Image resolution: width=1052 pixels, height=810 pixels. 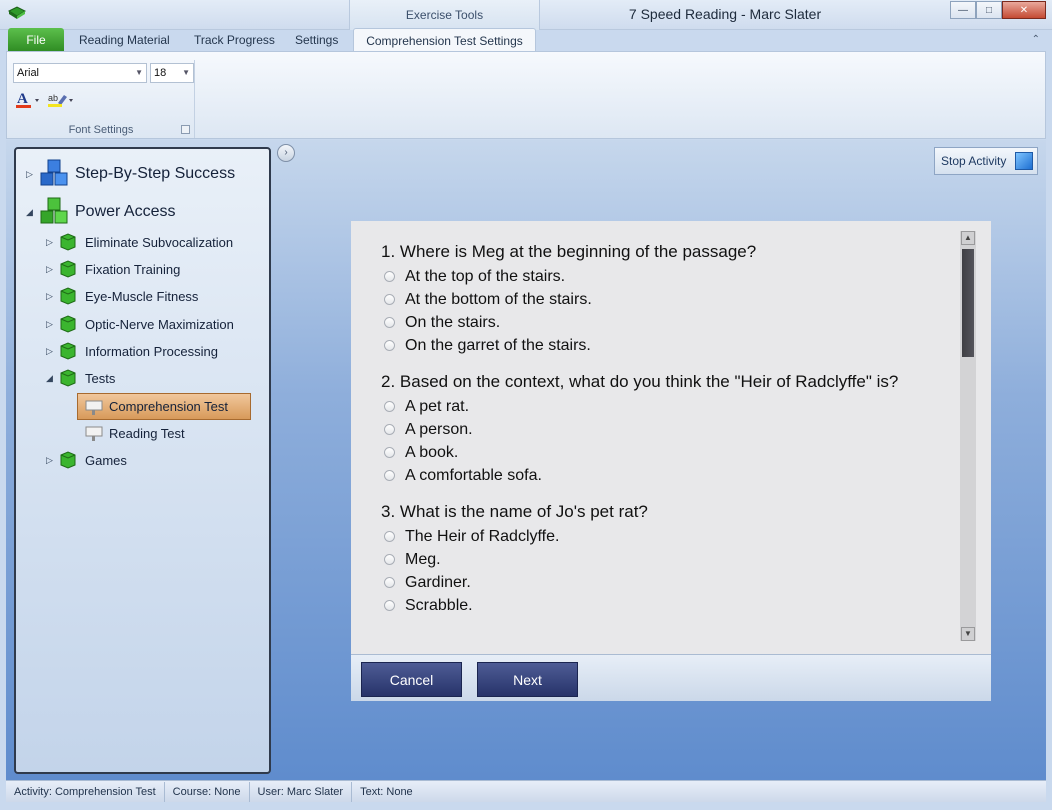 I want to click on tab-file: File, so click(x=36, y=40).